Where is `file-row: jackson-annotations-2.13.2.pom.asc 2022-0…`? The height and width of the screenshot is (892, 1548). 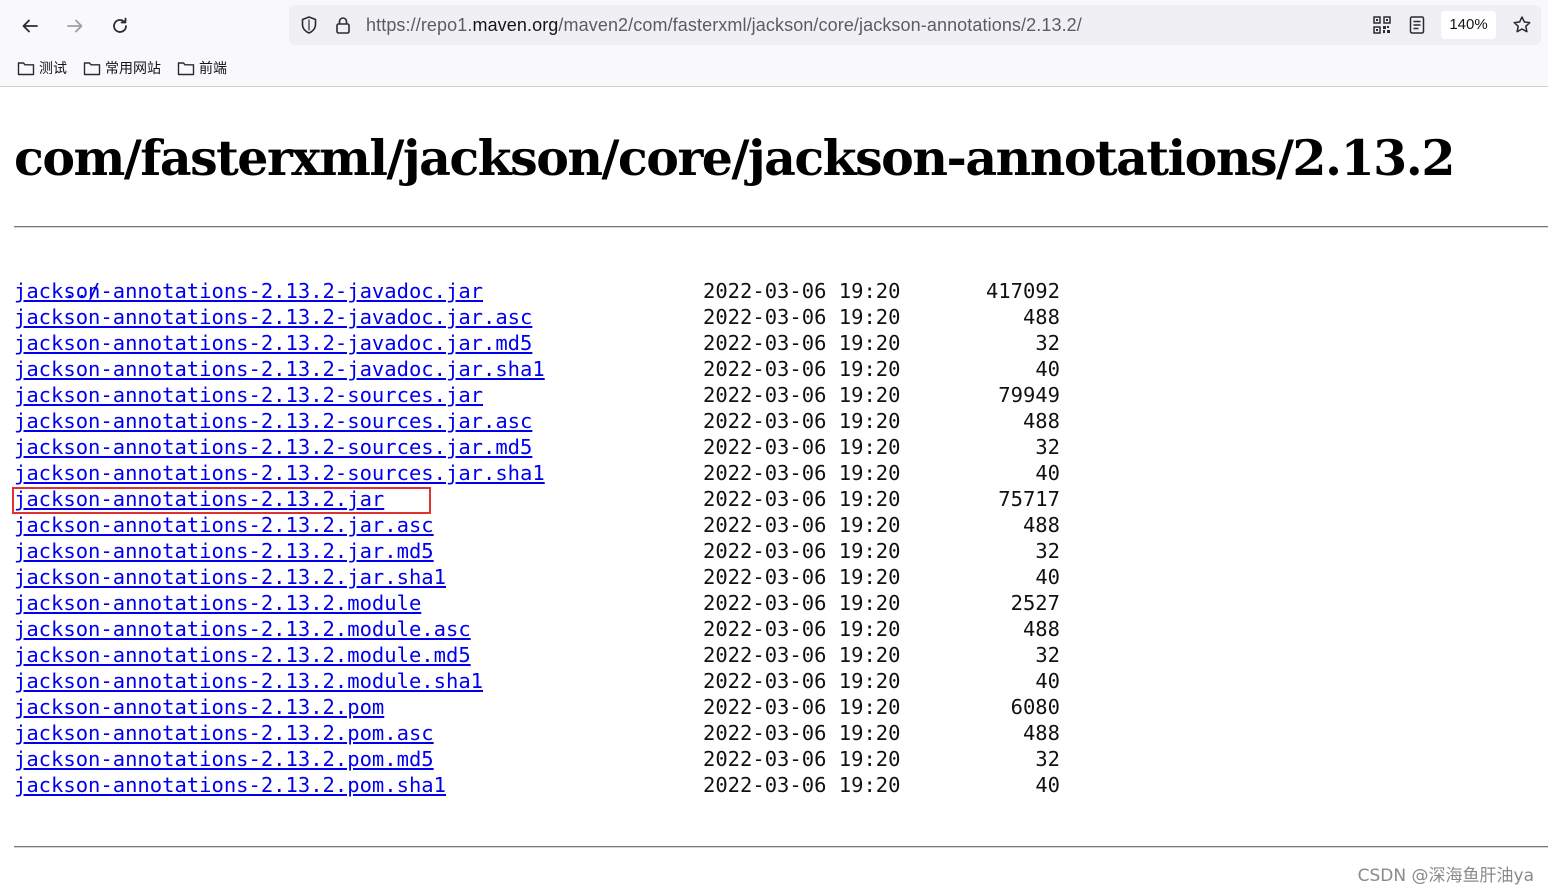
file-row: jackson-annotations-2.13.2.pom.asc 2022-0… is located at coordinates (537, 733).